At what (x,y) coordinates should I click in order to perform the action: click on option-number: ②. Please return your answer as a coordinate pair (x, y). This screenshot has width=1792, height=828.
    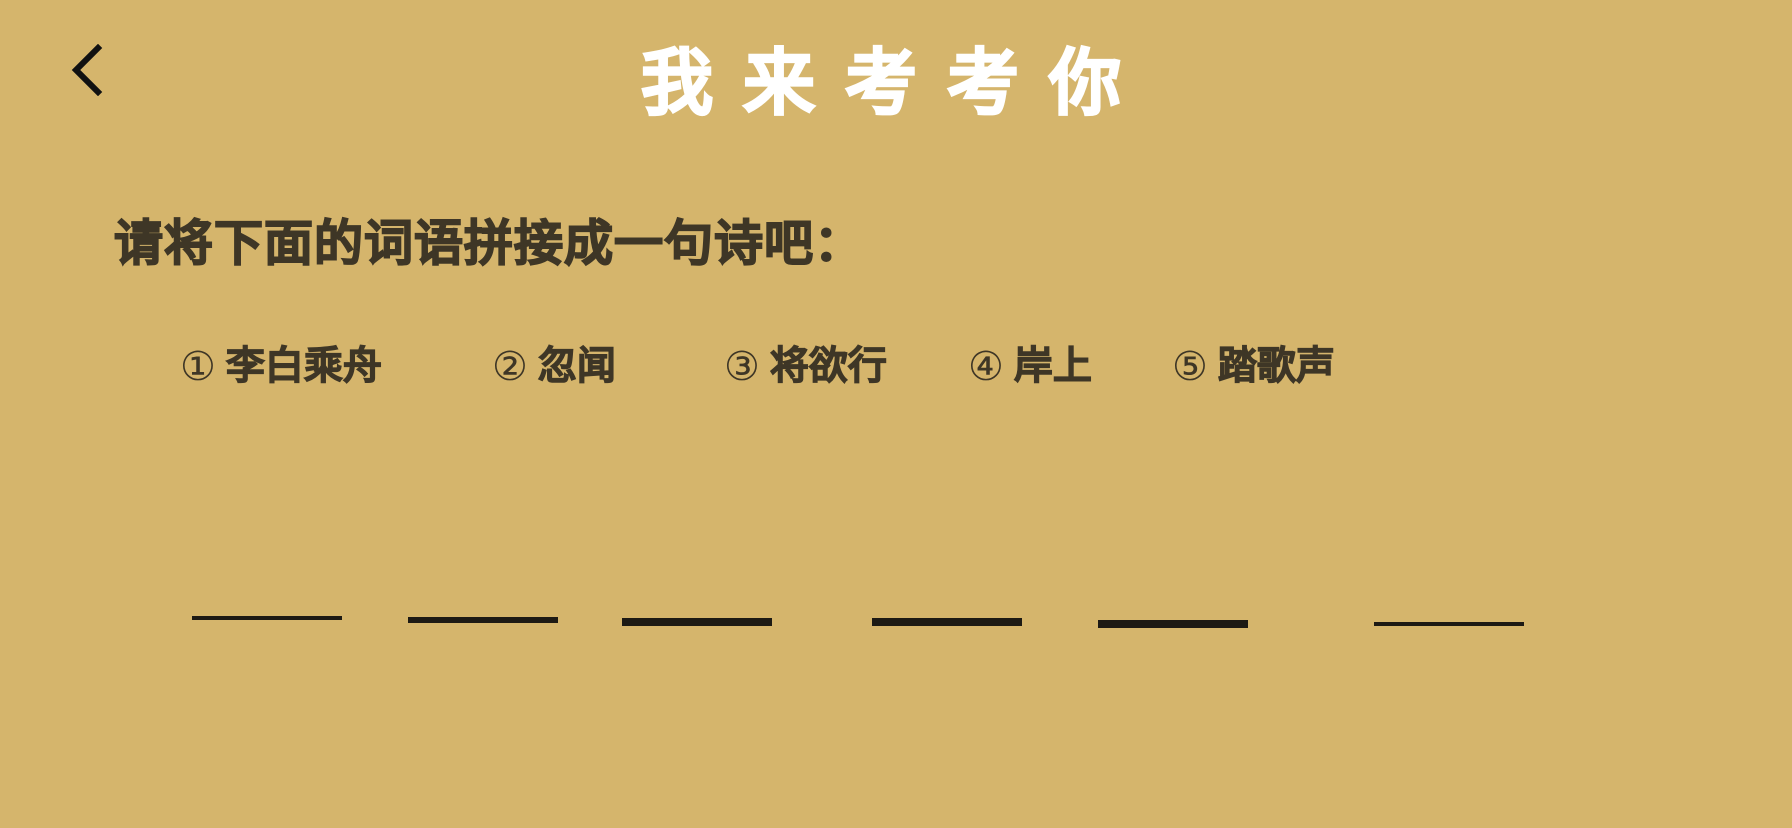
    Looking at the image, I should click on (510, 367).